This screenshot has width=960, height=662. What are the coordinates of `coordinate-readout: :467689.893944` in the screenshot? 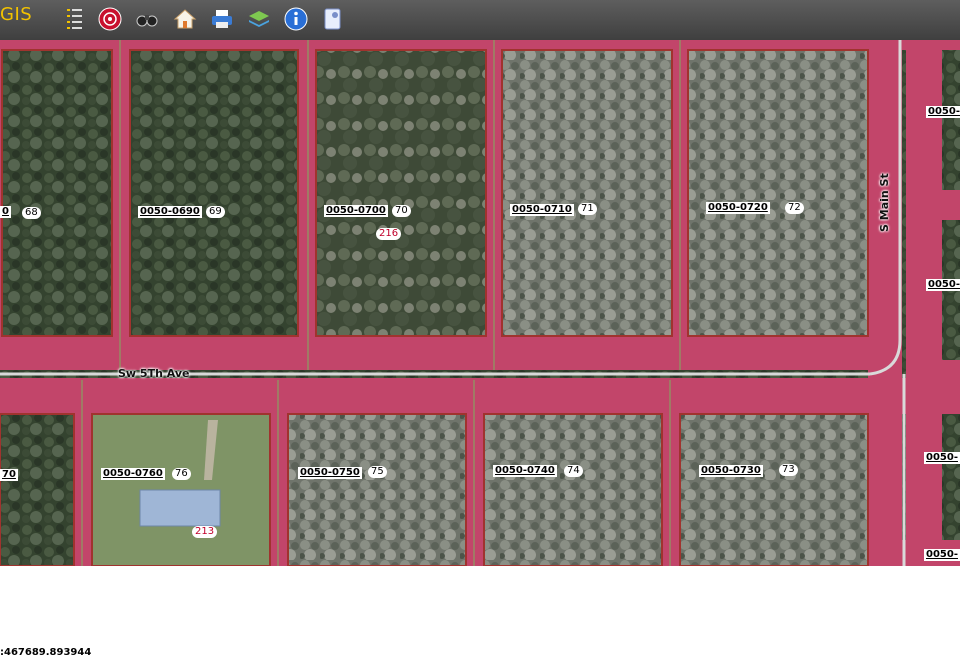 It's located at (46, 652).